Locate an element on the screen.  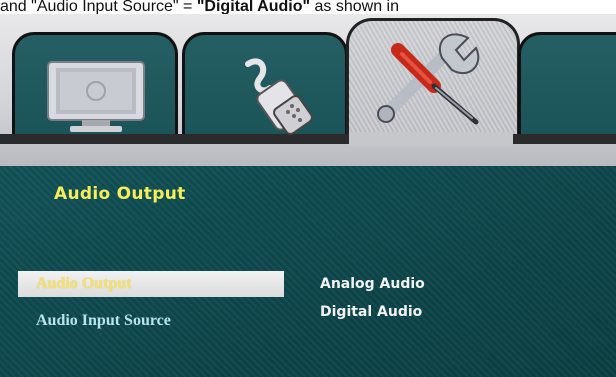
caption-bold: "Digital Audio" is located at coordinates (253, 7).